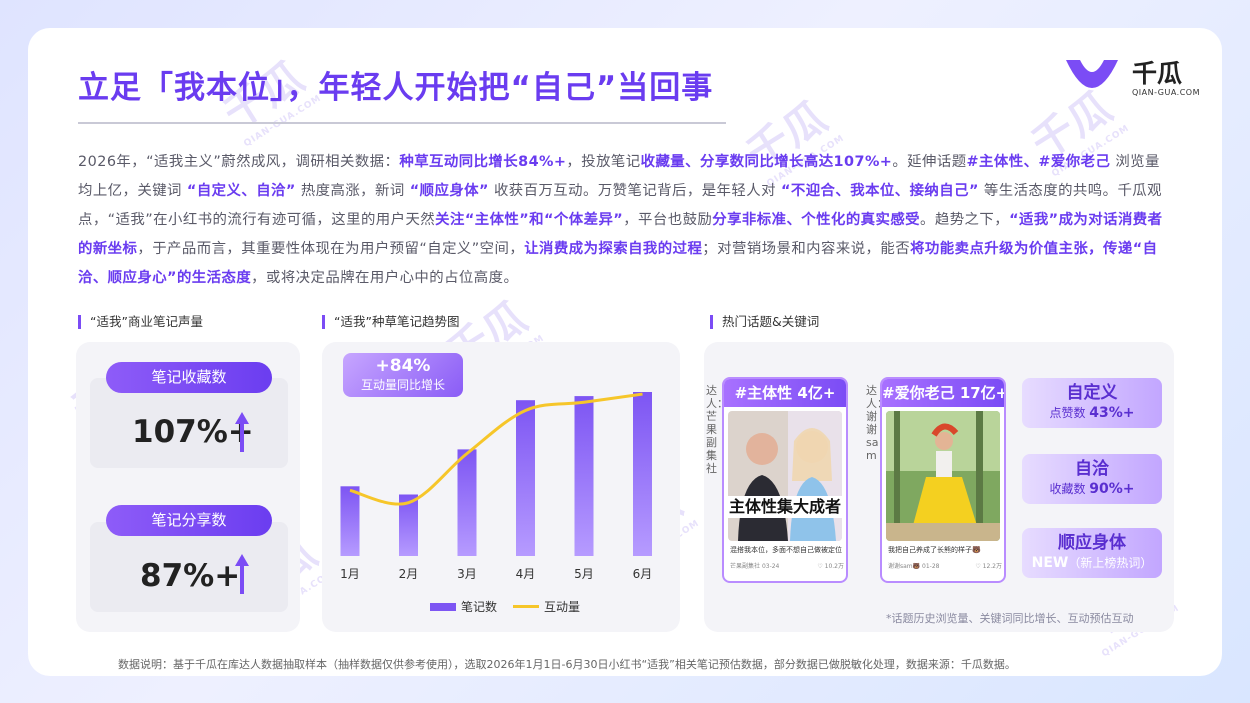  Describe the element at coordinates (352, 191) in the screenshot. I see `body-text: 热度高涨，新词` at that location.